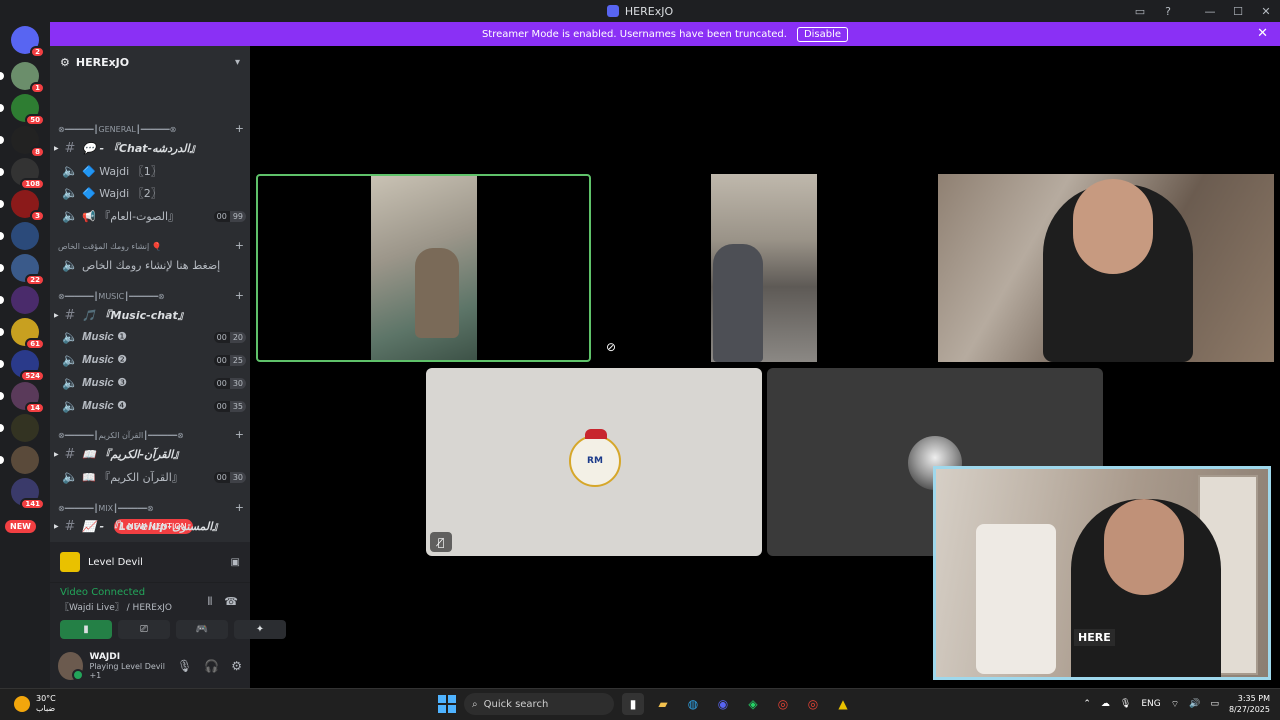  What do you see at coordinates (20, 526) in the screenshot?
I see `new-unreads-pill: NEW` at bounding box center [20, 526].